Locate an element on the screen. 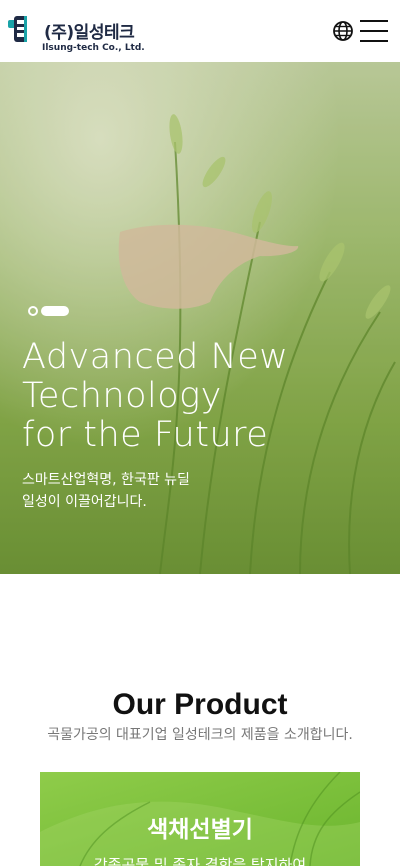  company-logo: (주)일성테크 Ilsung-tech Co., Ltd. is located at coordinates (78, 34).